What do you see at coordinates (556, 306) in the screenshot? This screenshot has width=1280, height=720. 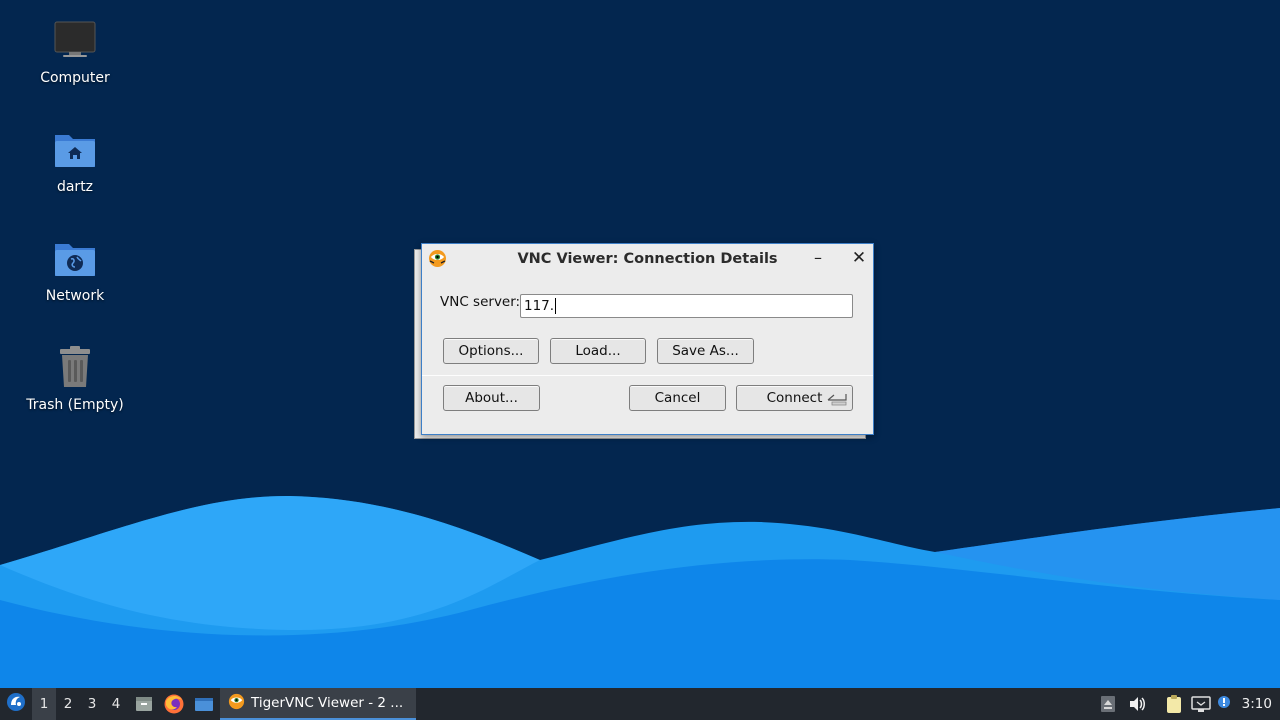 I see `text-caret` at bounding box center [556, 306].